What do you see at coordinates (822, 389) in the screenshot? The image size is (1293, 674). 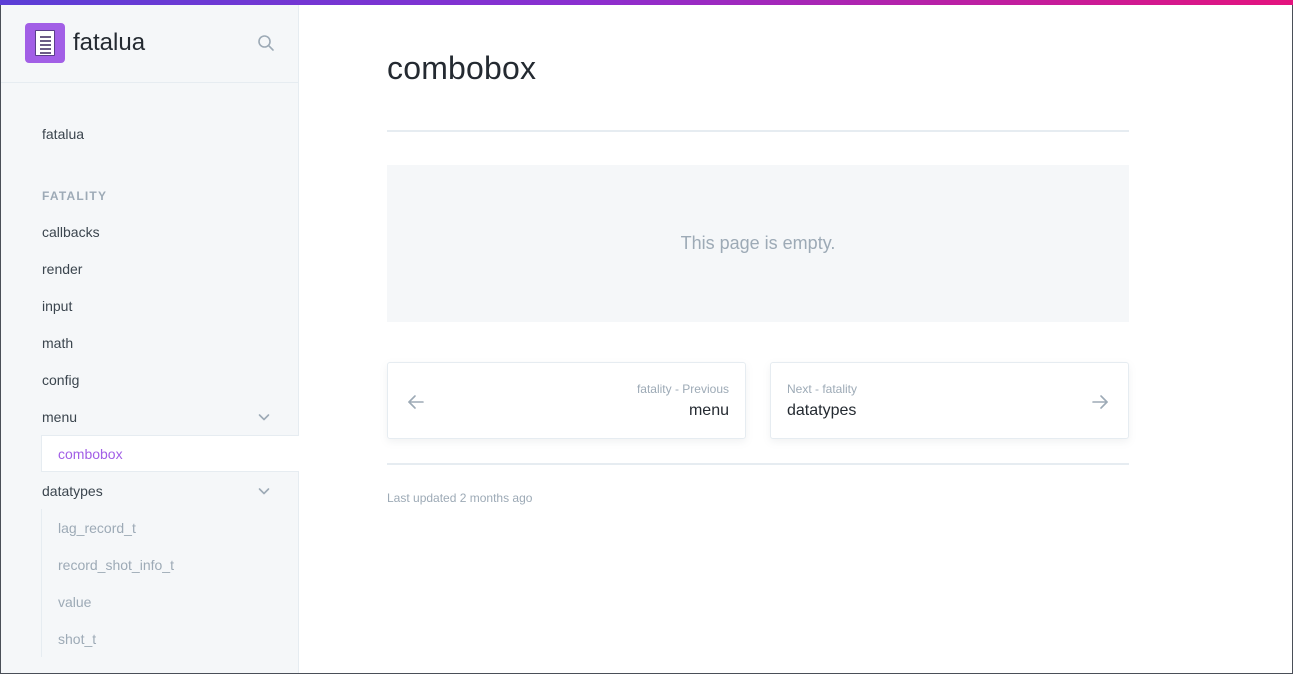 I see `next-hint: Next - fatality` at bounding box center [822, 389].